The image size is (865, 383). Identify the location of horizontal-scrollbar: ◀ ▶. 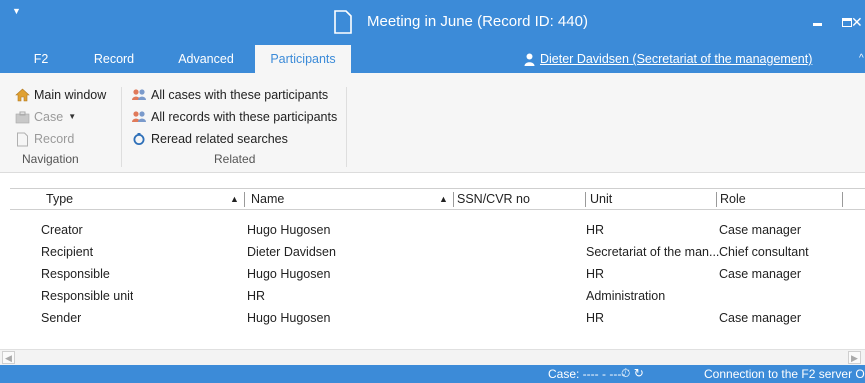
(432, 357).